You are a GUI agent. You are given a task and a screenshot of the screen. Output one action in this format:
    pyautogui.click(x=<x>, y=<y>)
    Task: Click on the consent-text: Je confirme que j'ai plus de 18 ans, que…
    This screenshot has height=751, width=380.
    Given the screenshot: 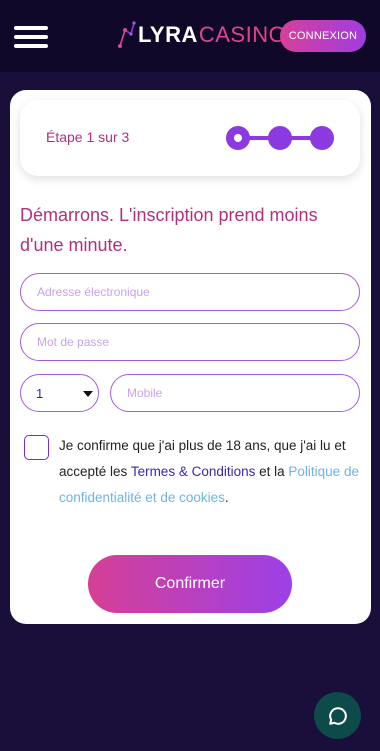 What is the action you would take?
    pyautogui.click(x=210, y=472)
    